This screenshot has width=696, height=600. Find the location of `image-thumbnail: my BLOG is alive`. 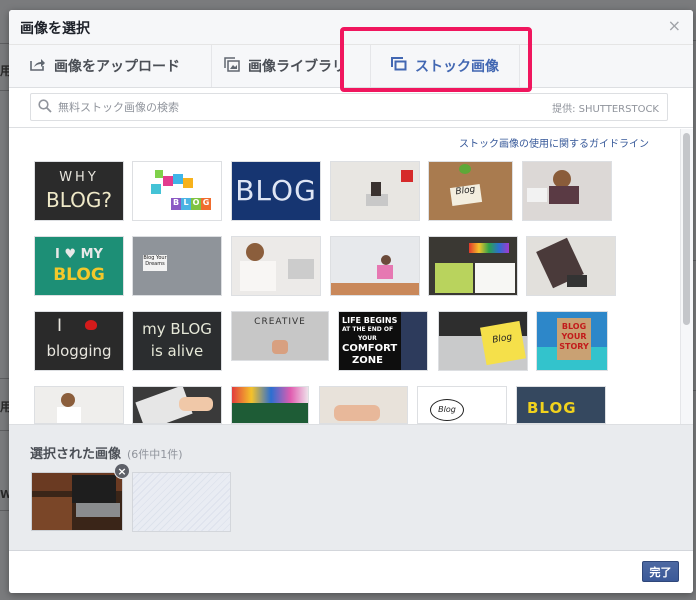

image-thumbnail: my BLOG is alive is located at coordinates (177, 341).